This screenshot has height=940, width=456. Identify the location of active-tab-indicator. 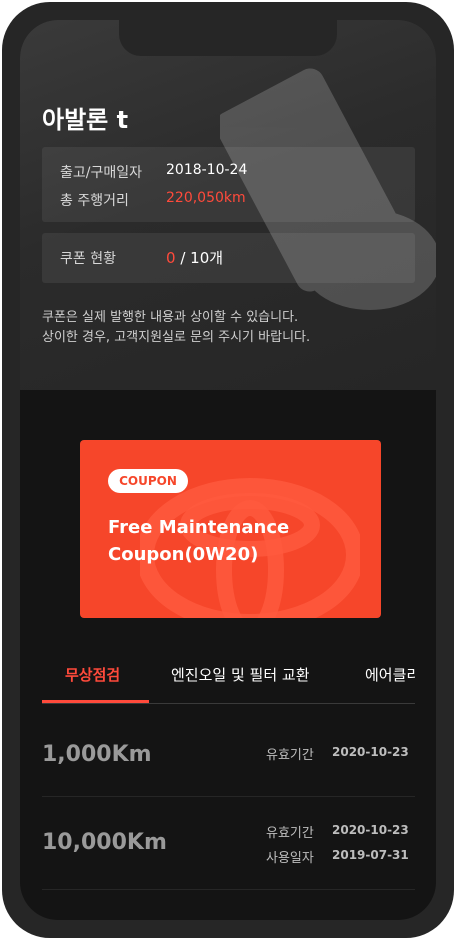
(95, 701).